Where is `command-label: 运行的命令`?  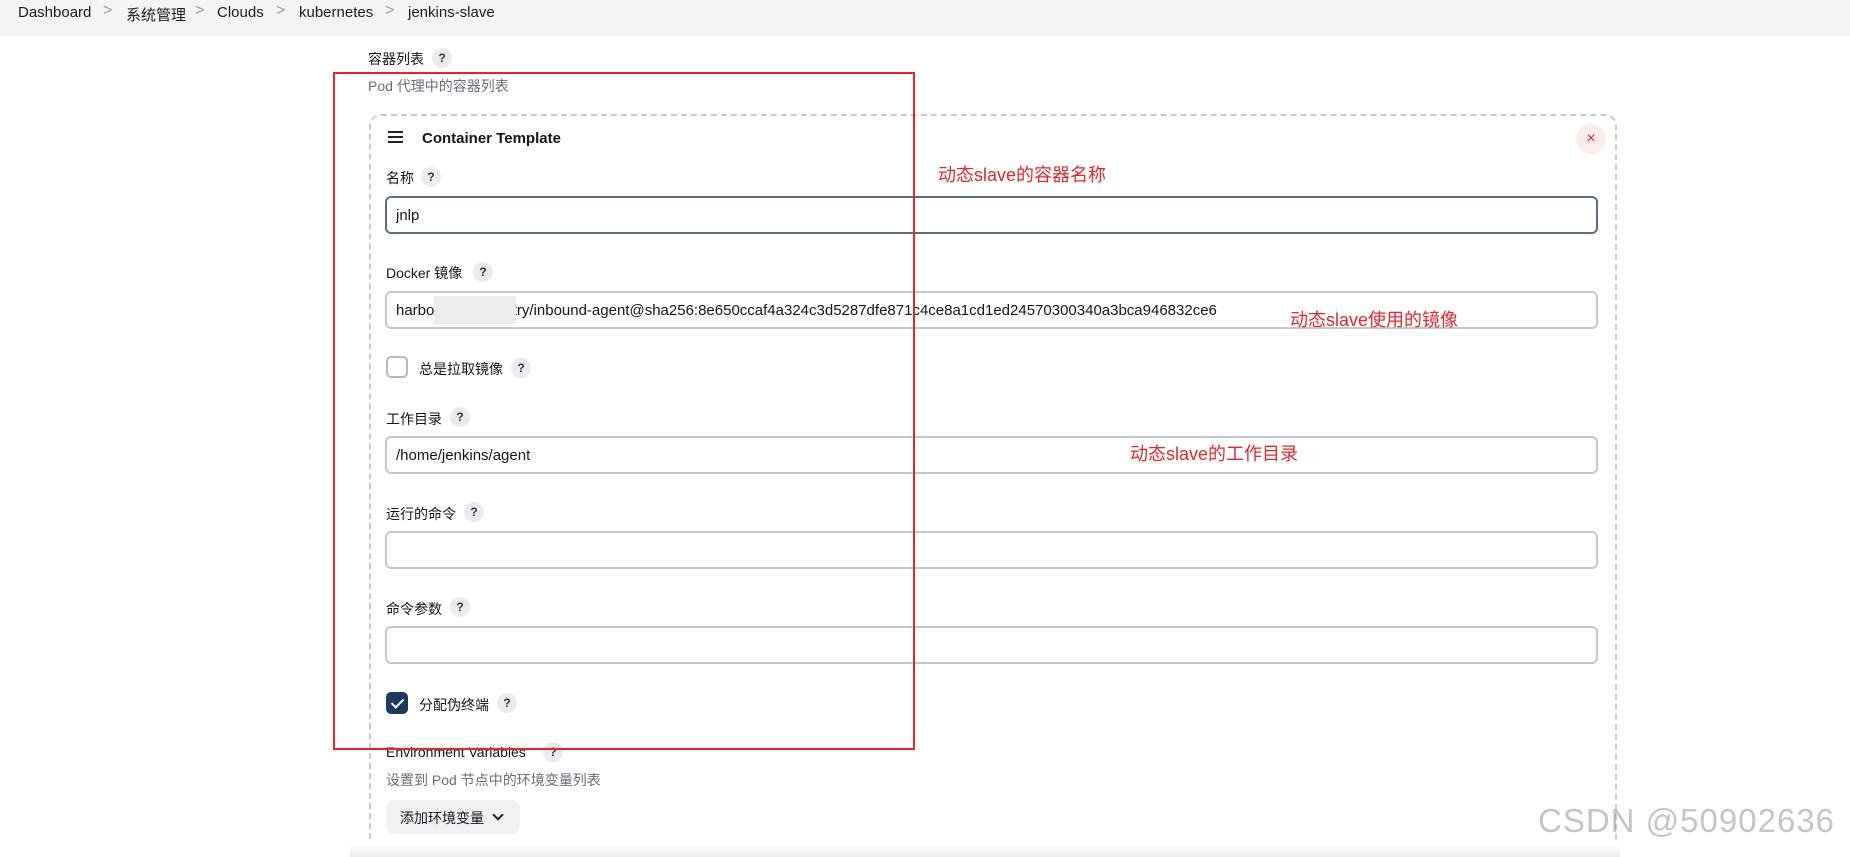 command-label: 运行的命令 is located at coordinates (421, 514).